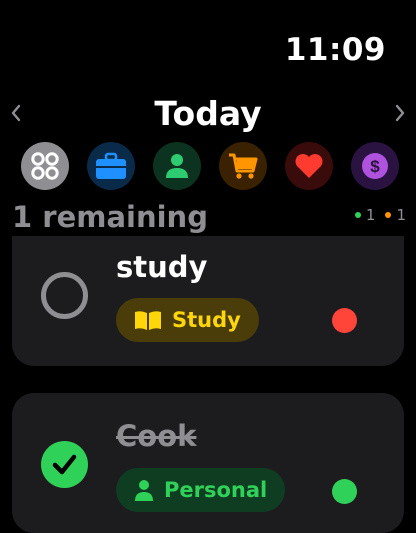  I want to click on task-tag: Personal, so click(201, 490).